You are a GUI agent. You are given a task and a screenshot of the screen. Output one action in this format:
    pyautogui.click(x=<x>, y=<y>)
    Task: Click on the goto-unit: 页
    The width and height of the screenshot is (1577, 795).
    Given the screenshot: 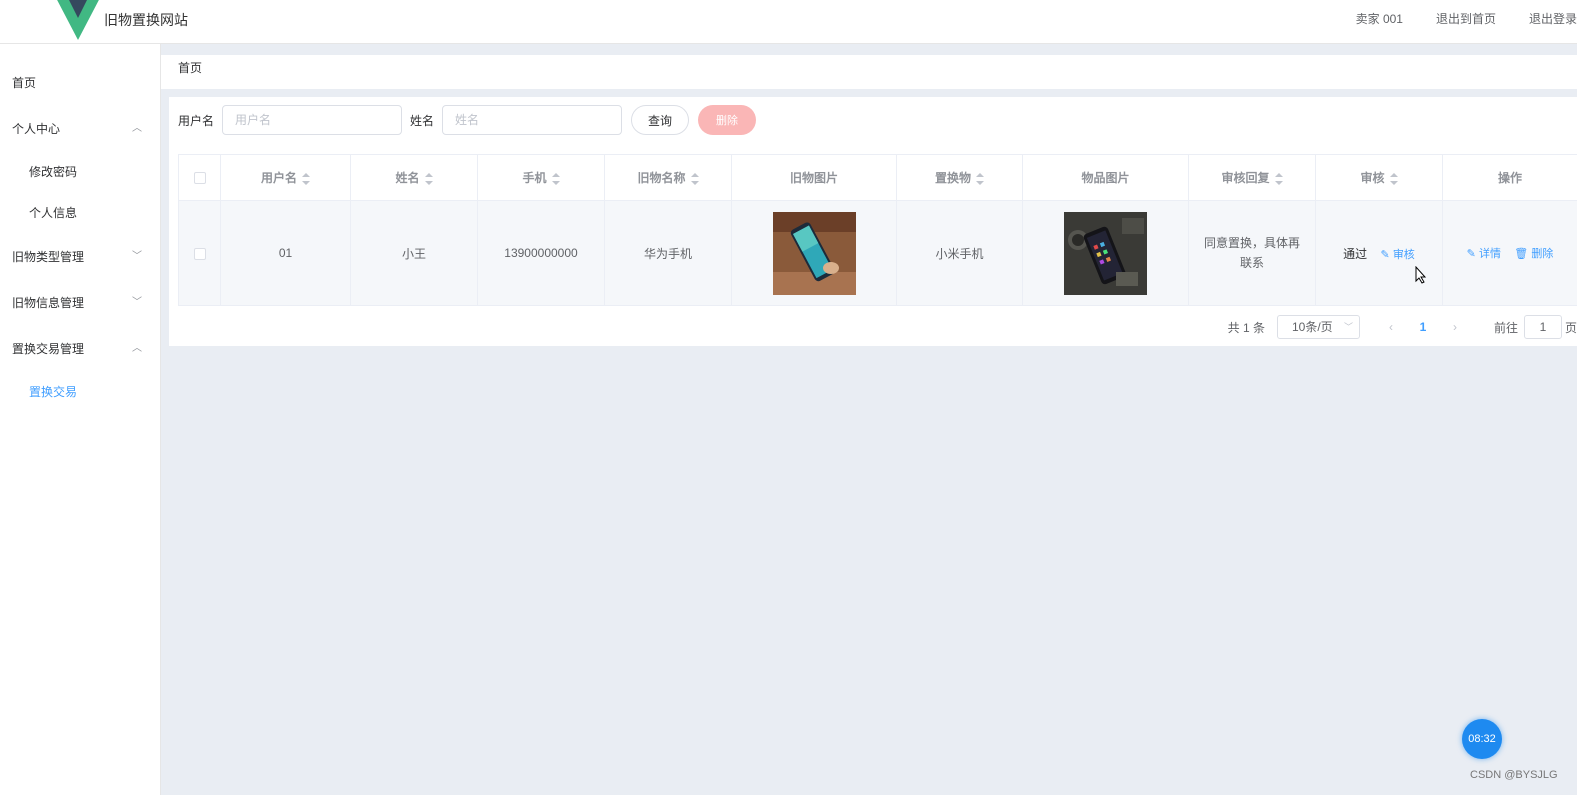 What is the action you would take?
    pyautogui.click(x=1570, y=327)
    